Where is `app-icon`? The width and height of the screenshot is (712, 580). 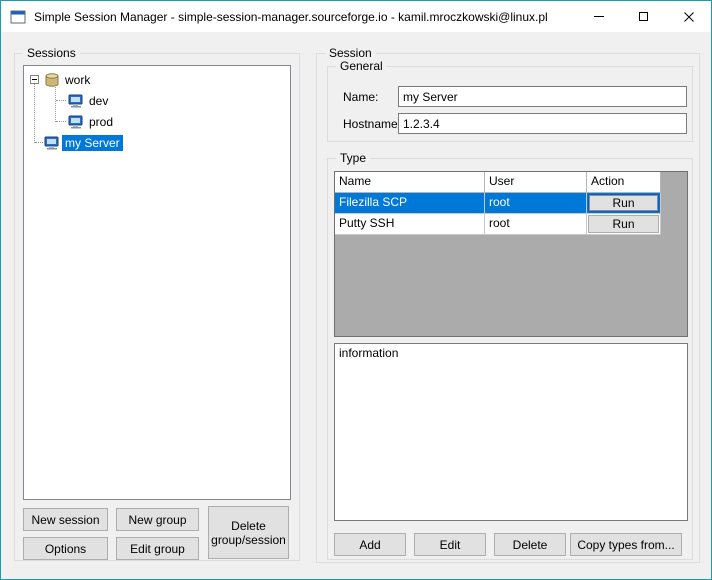 app-icon is located at coordinates (18, 17).